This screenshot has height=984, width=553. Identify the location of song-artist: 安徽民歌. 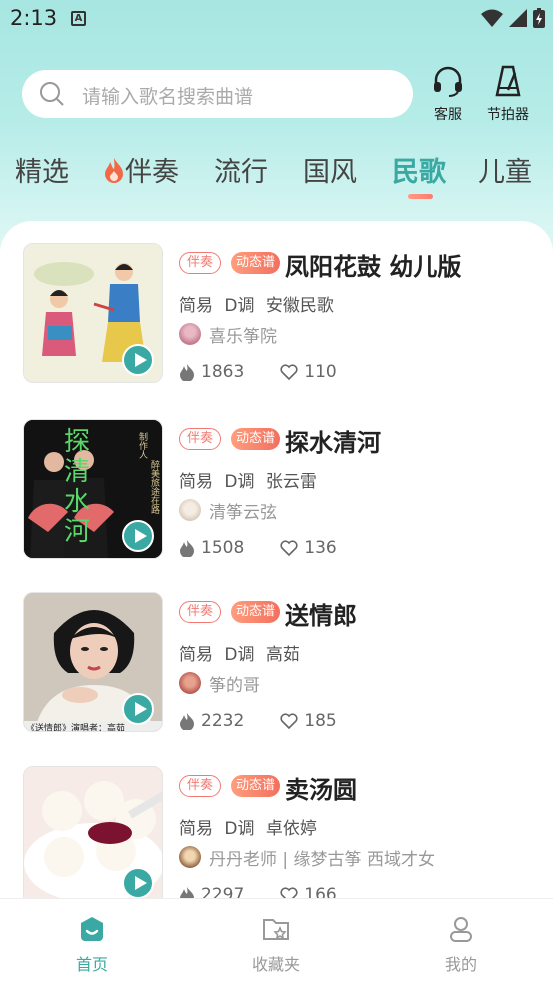
(299, 306).